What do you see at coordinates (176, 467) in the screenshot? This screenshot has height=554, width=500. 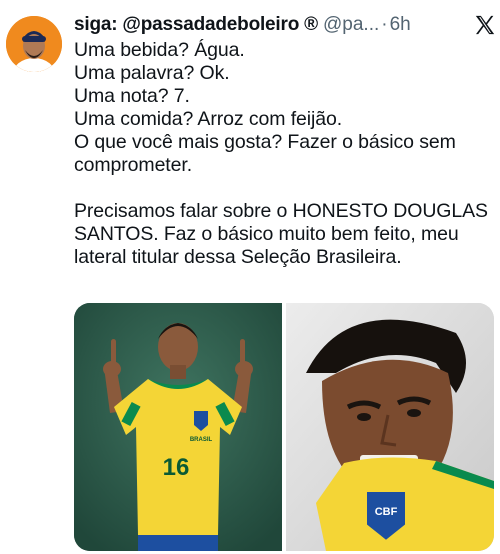 I see `jersey-number: 16` at bounding box center [176, 467].